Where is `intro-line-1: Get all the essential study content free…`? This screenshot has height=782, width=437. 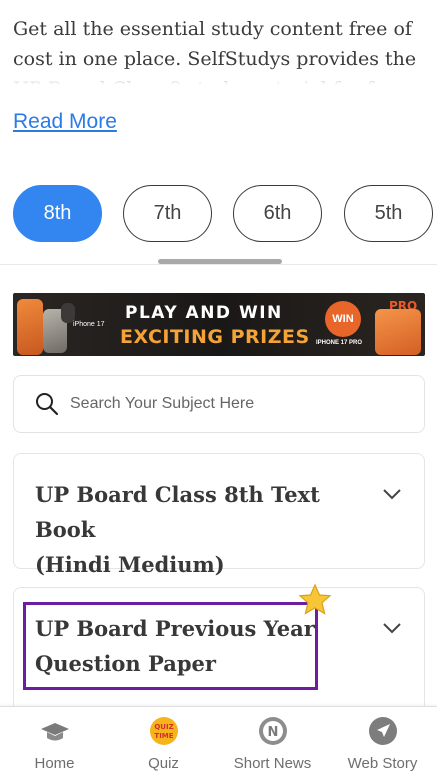 intro-line-1: Get all the essential study content free… is located at coordinates (212, 29).